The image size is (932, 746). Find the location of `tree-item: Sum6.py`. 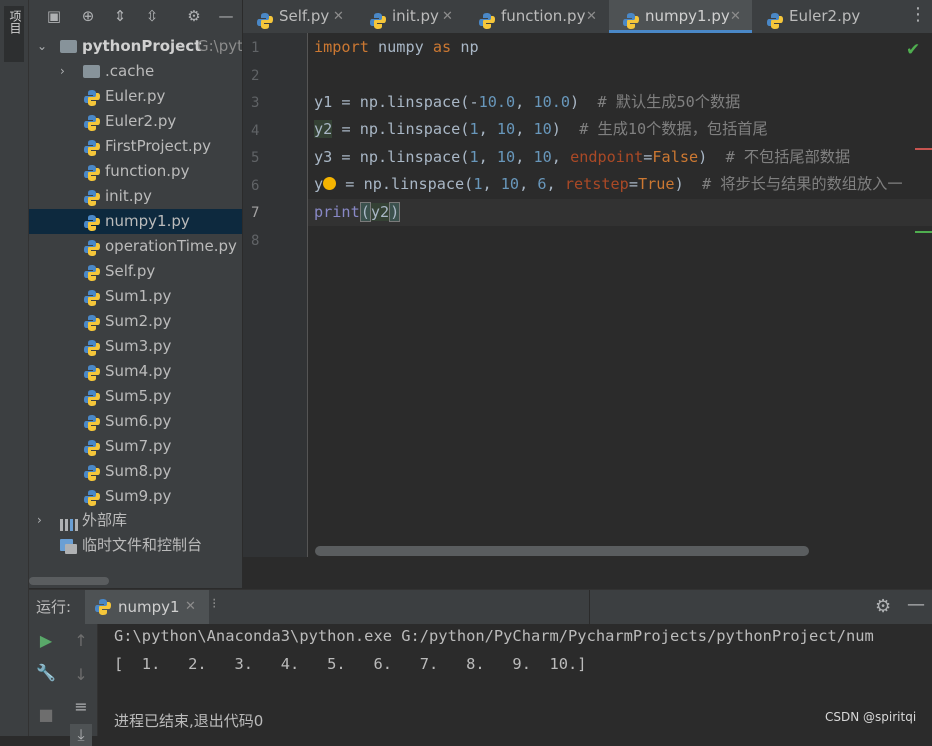

tree-item: Sum6.py is located at coordinates (135, 421).